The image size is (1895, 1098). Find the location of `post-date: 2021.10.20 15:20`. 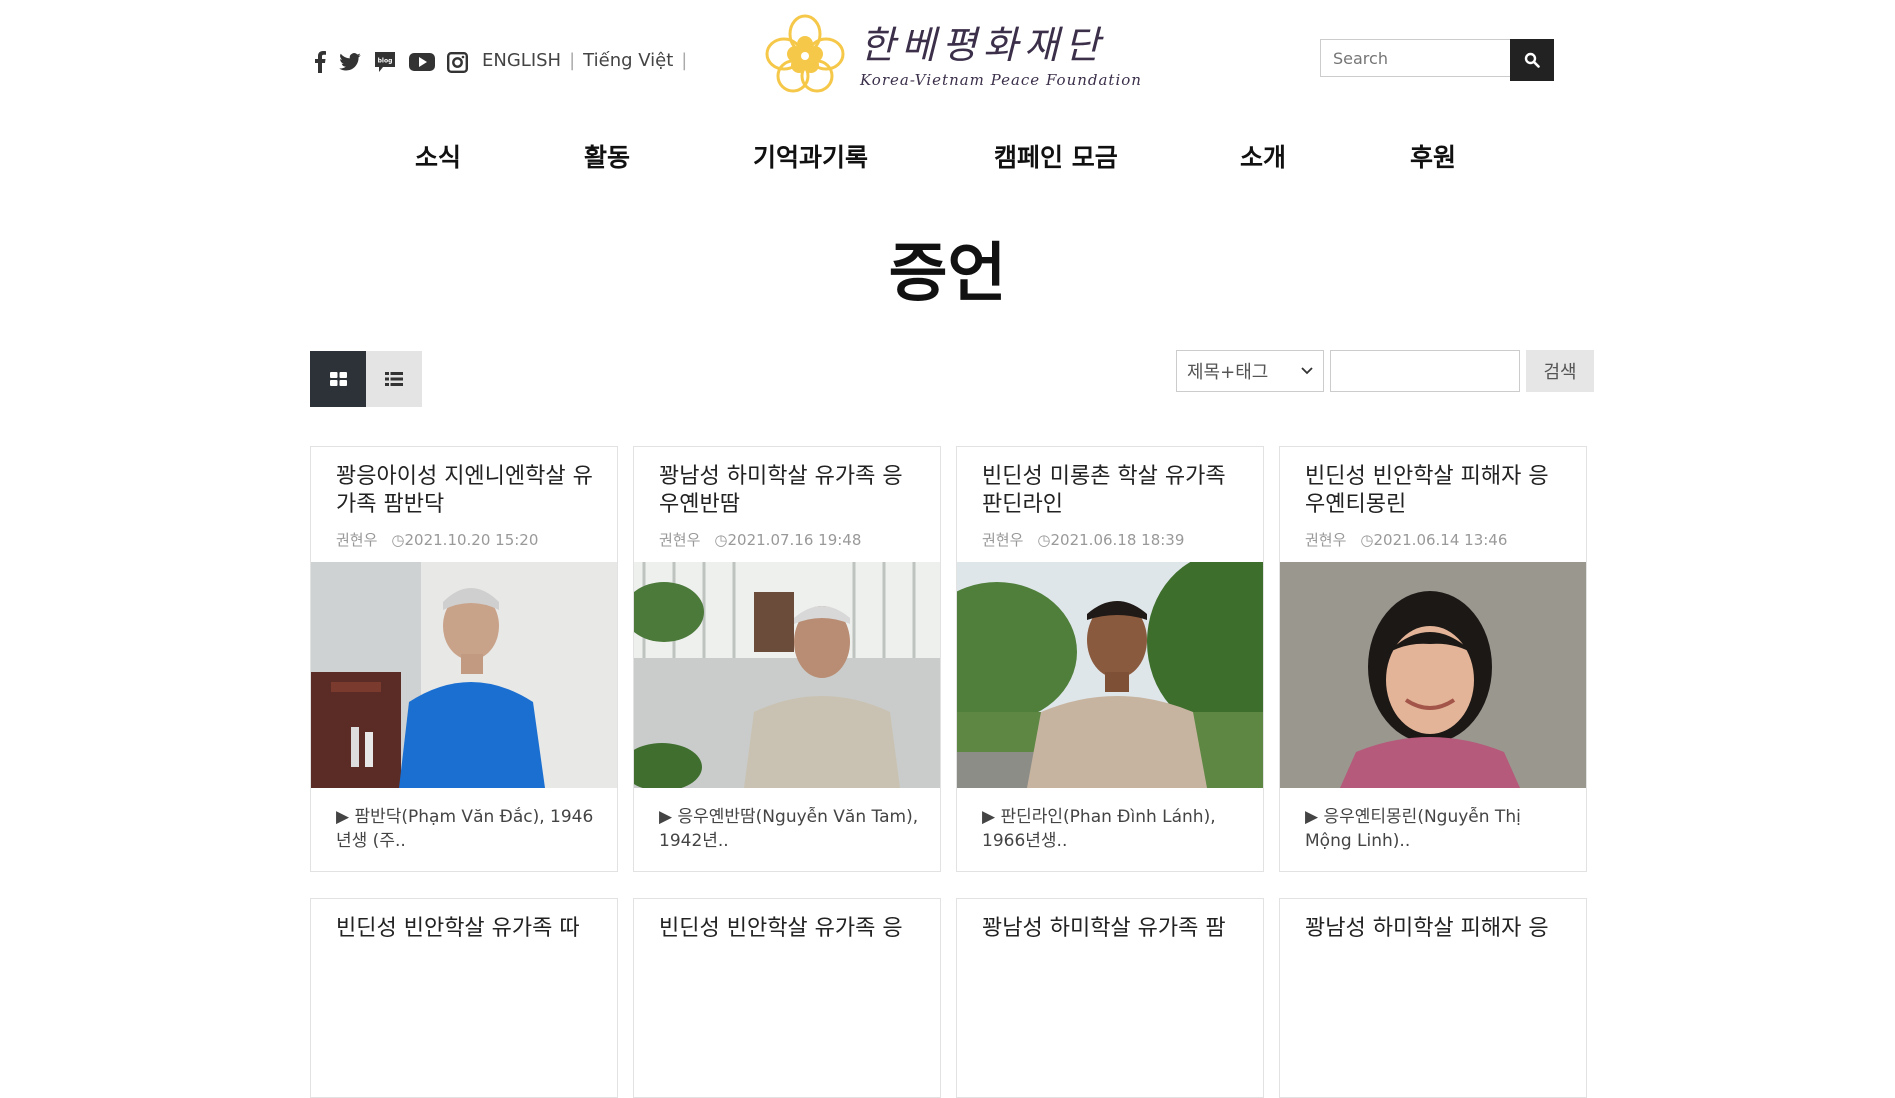

post-date: 2021.10.20 15:20 is located at coordinates (471, 540).